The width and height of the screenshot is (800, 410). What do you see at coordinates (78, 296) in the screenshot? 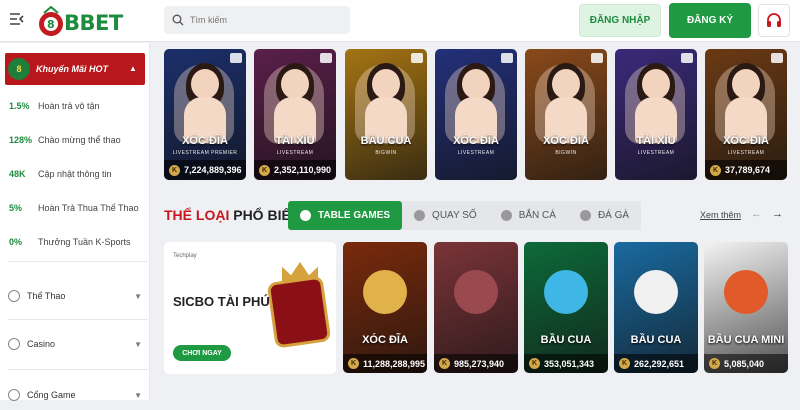
I see `sidebar-item-sports: Thể Thao ▼` at bounding box center [78, 296].